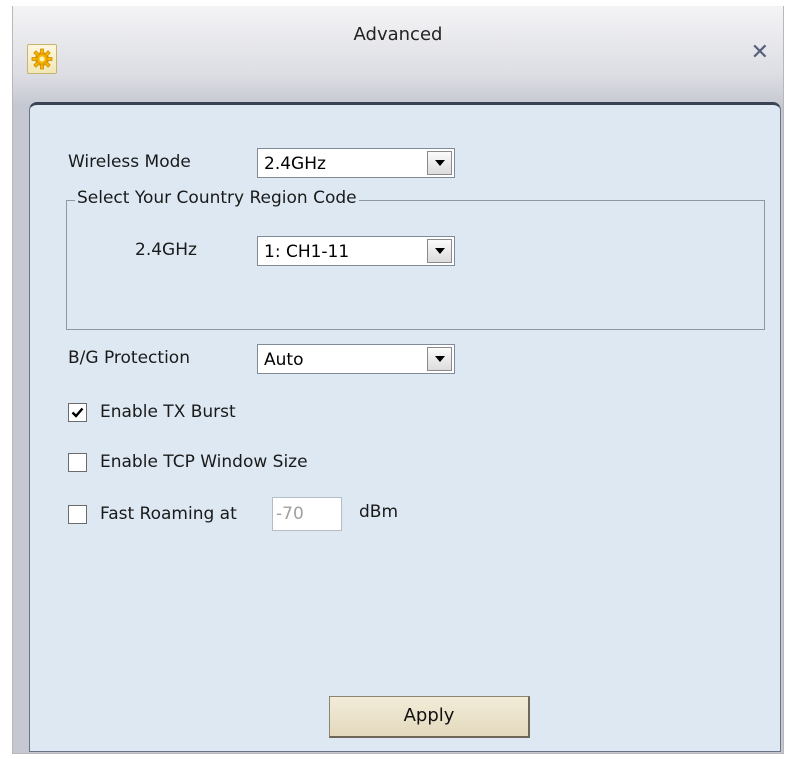 The height and width of the screenshot is (759, 795). Describe the element at coordinates (307, 252) in the screenshot. I see `country-region-value: 1: CH1-11` at that location.